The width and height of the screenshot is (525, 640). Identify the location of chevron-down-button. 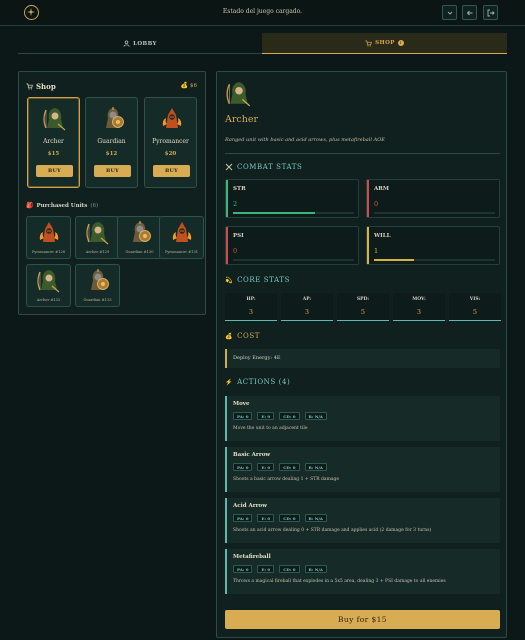
(449, 12).